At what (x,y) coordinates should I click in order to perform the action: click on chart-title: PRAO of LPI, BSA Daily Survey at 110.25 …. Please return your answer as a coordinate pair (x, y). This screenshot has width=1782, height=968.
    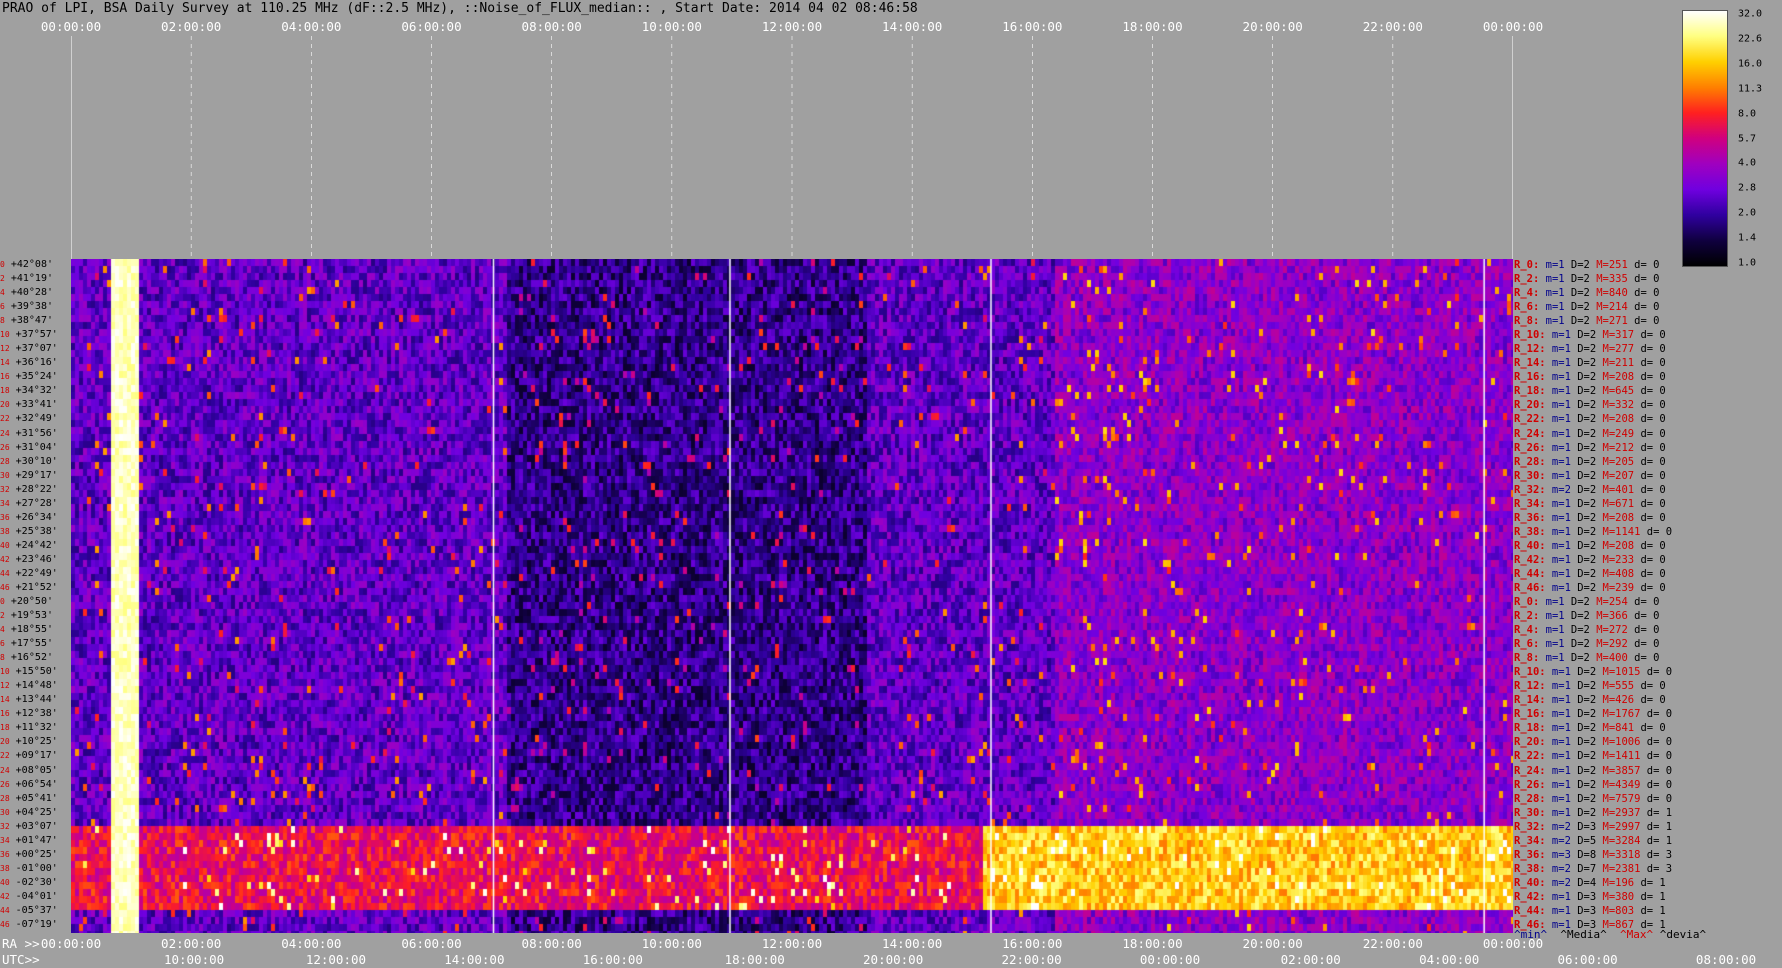
    Looking at the image, I should click on (460, 8).